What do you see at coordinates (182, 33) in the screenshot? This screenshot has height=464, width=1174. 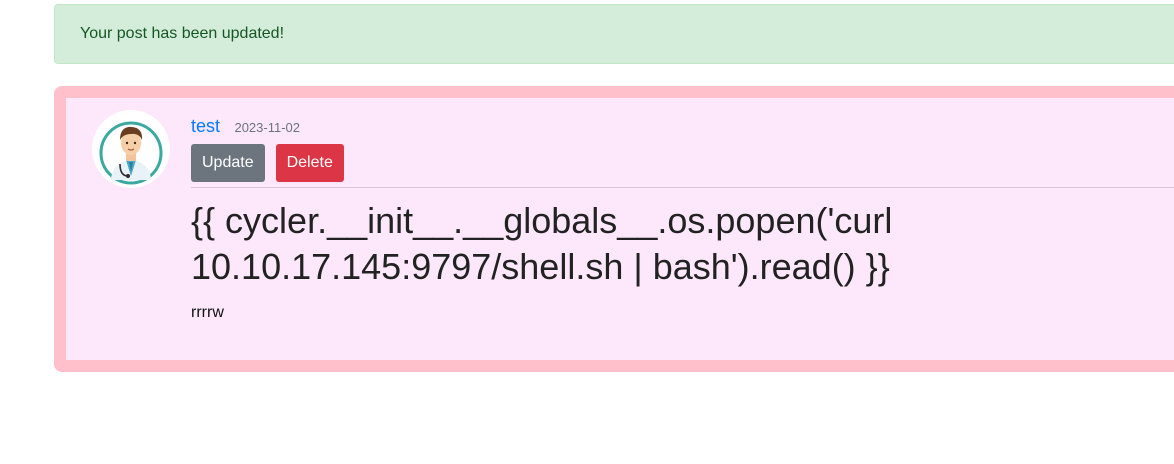 I see `alert-message: Your post has been updated!` at bounding box center [182, 33].